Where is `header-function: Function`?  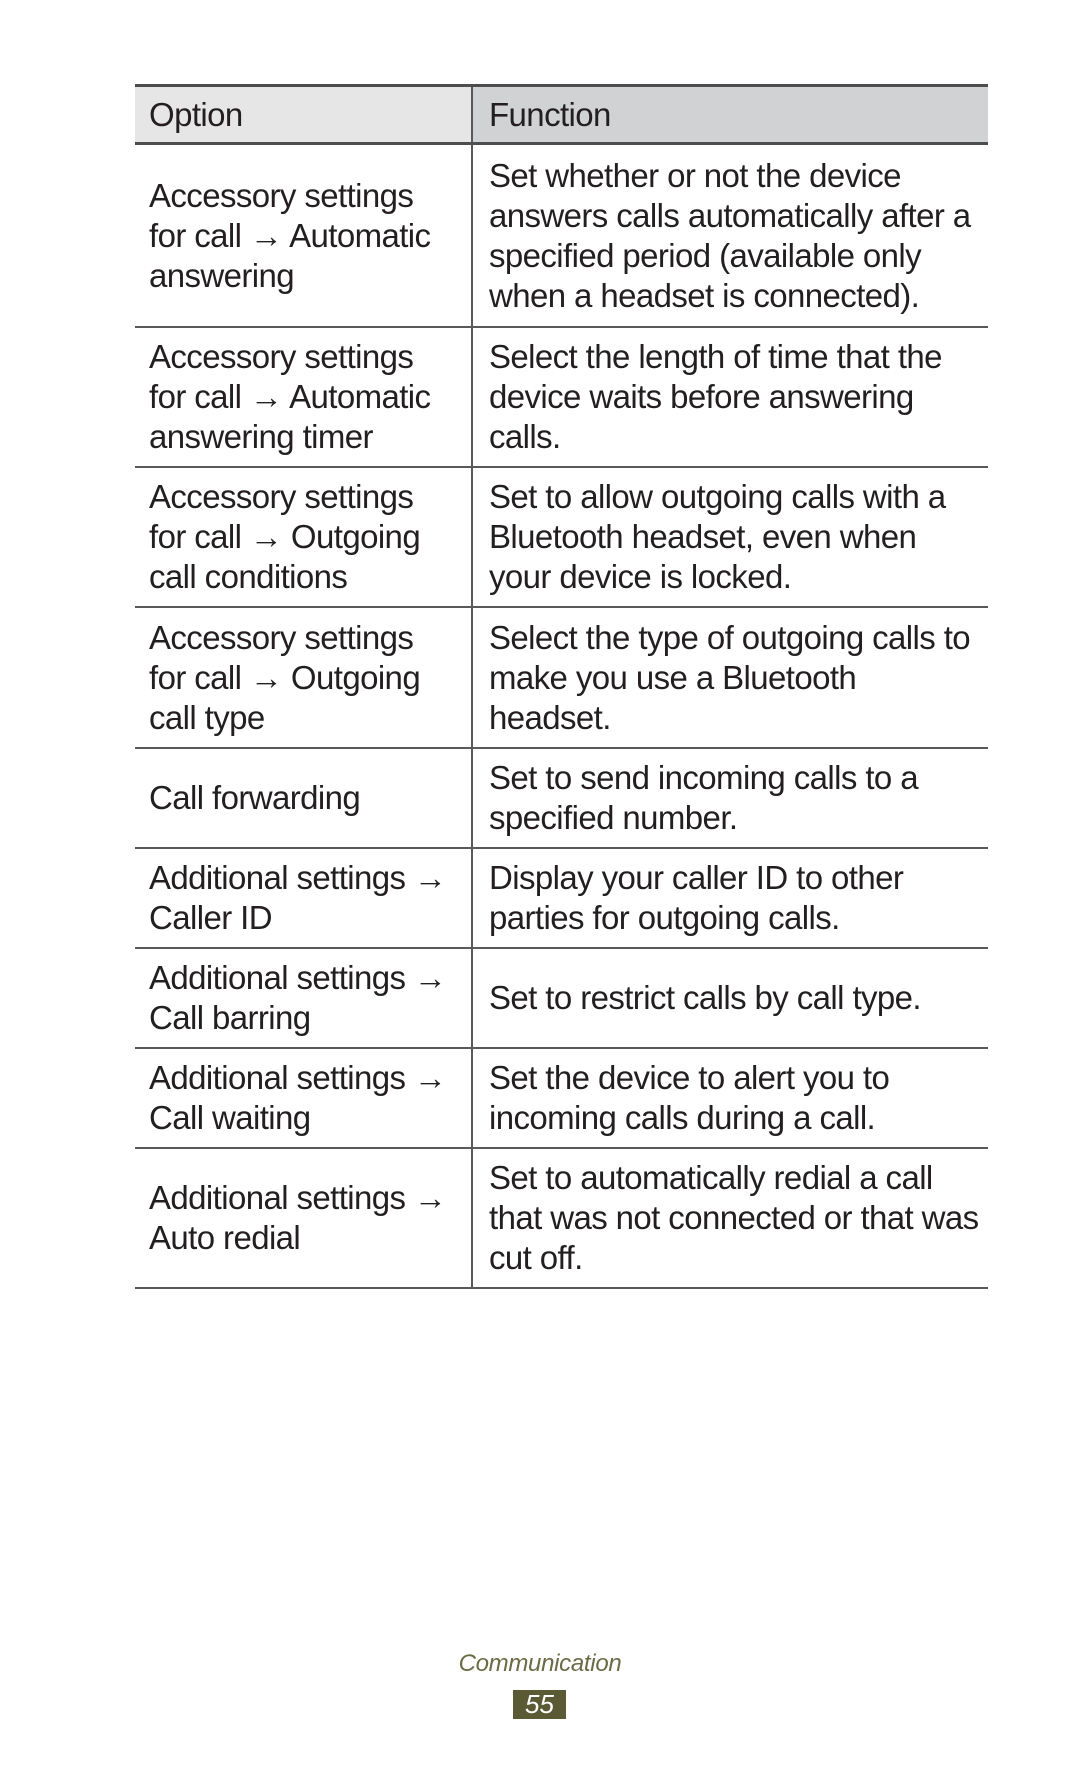
header-function: Function is located at coordinates (730, 114).